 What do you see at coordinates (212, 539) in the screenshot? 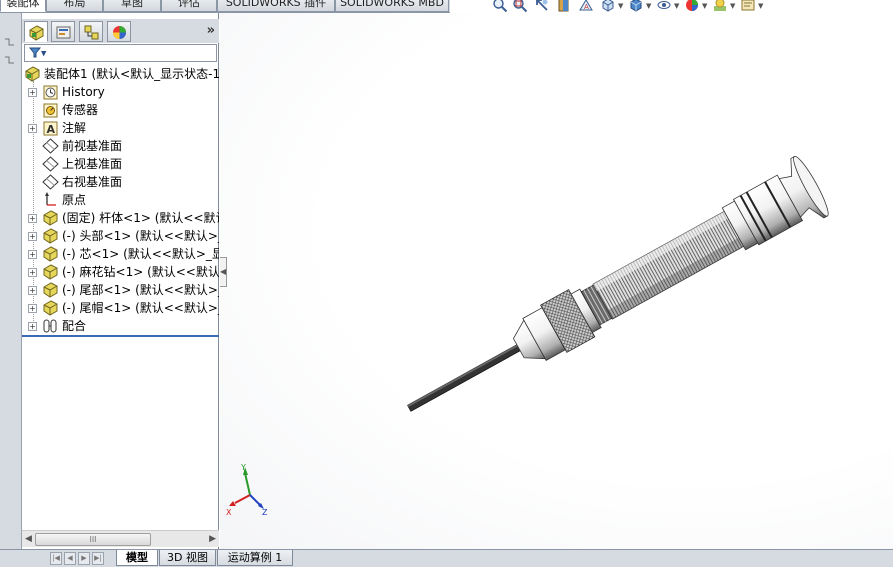
I see `scroll-right-icon: ▶` at bounding box center [212, 539].